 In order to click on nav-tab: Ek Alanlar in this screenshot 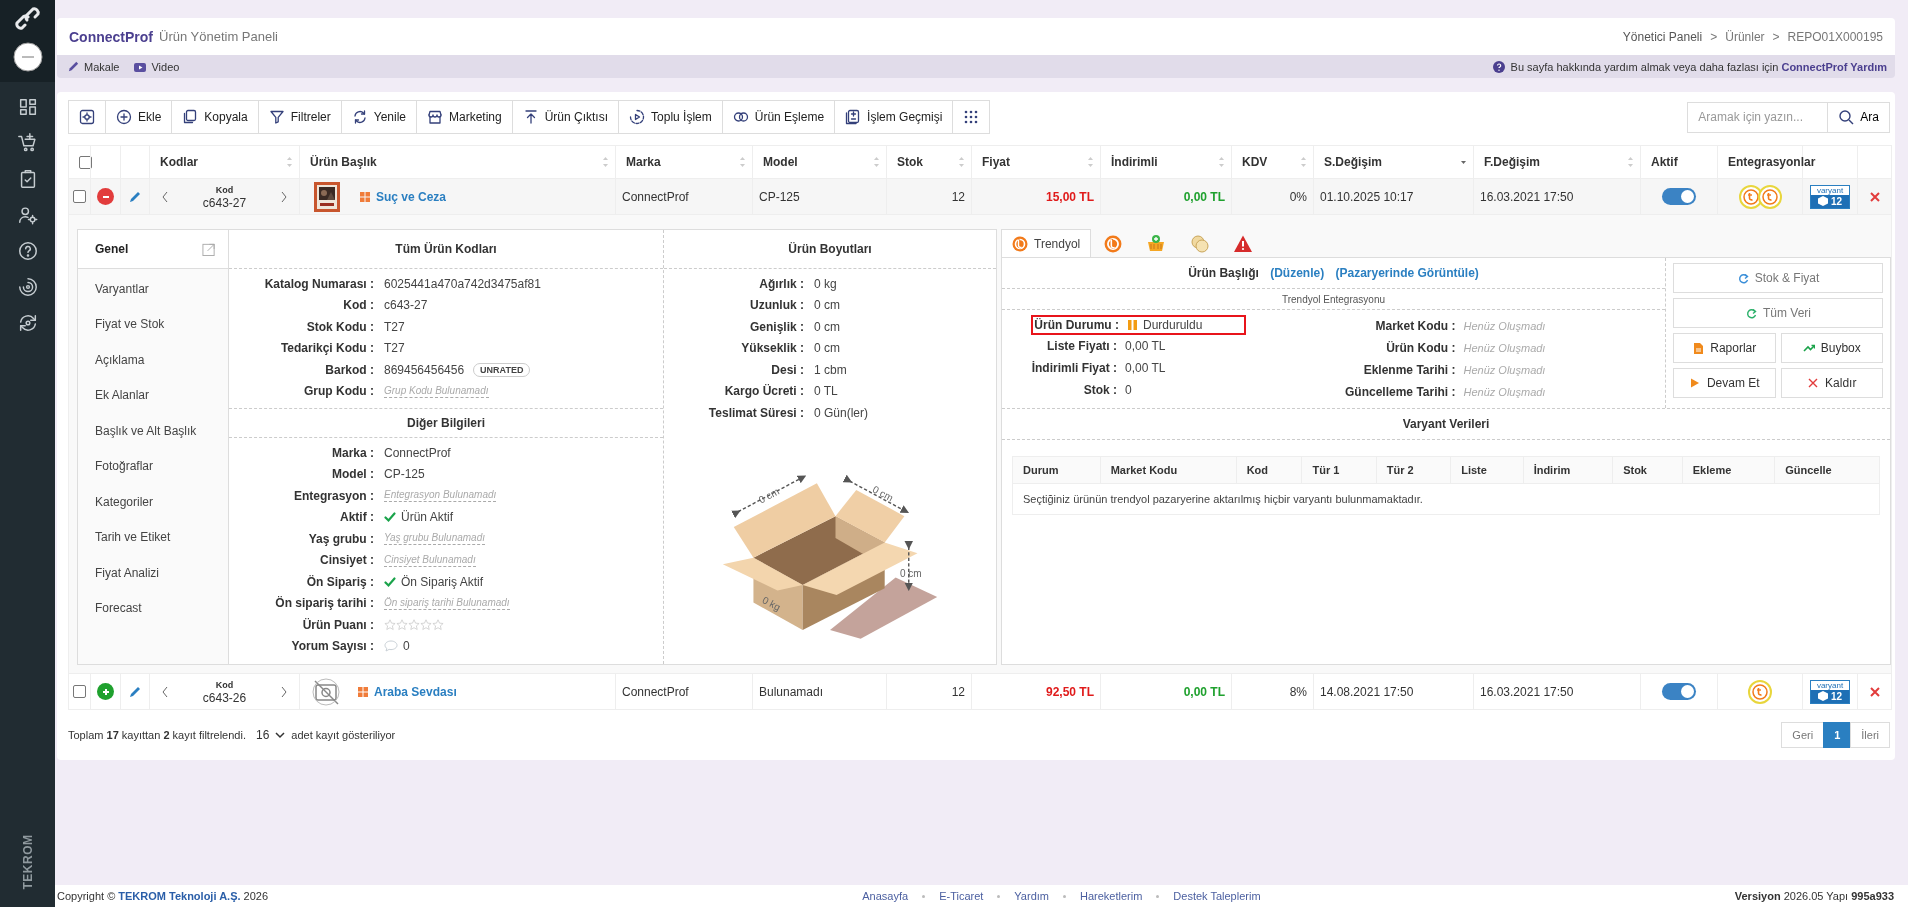, I will do `click(153, 395)`.